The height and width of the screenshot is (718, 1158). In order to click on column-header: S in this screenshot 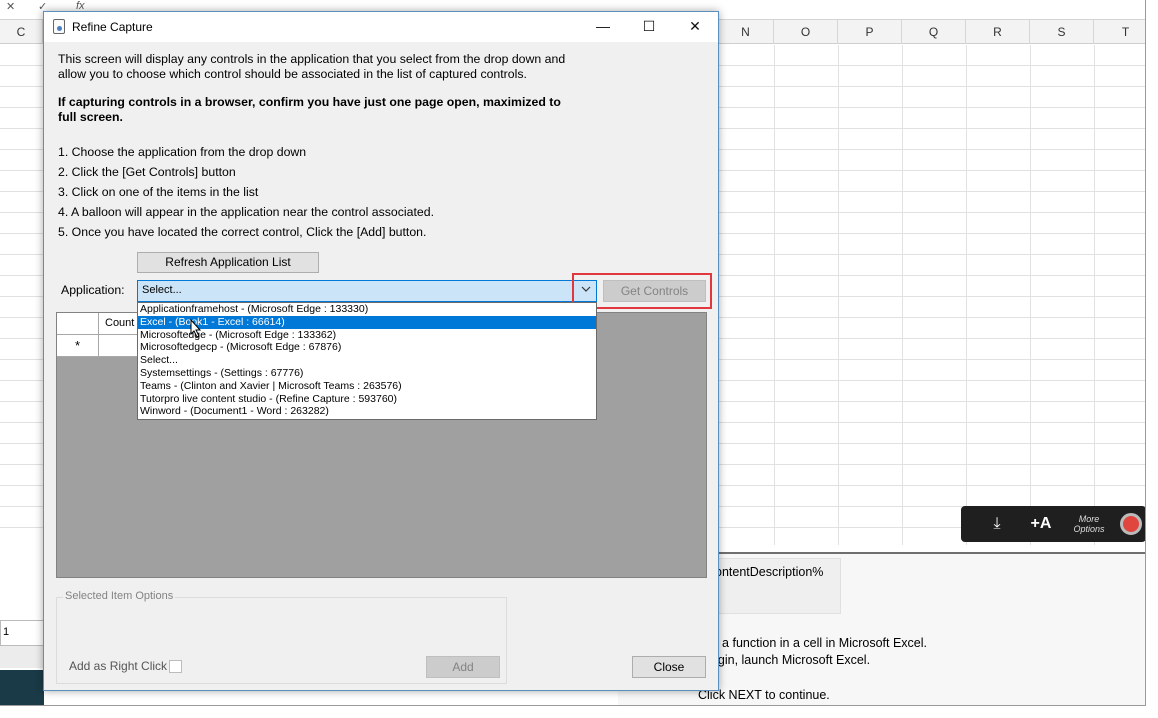, I will do `click(1062, 32)`.